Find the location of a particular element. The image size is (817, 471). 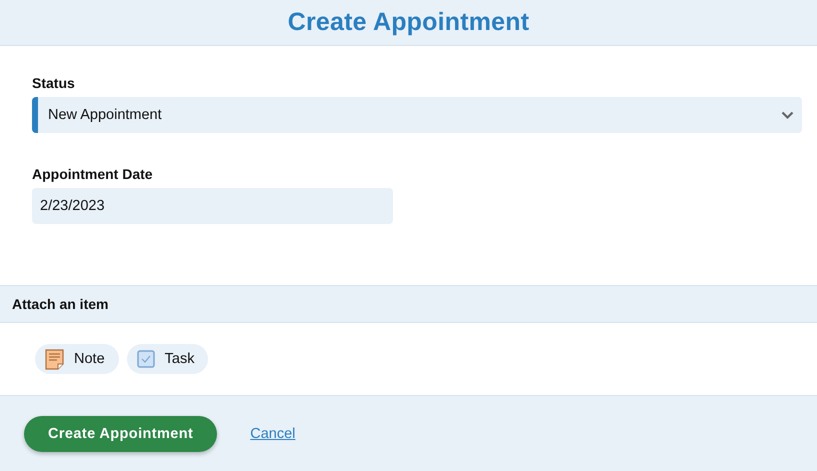

cancel-link: Cancel is located at coordinates (273, 434).